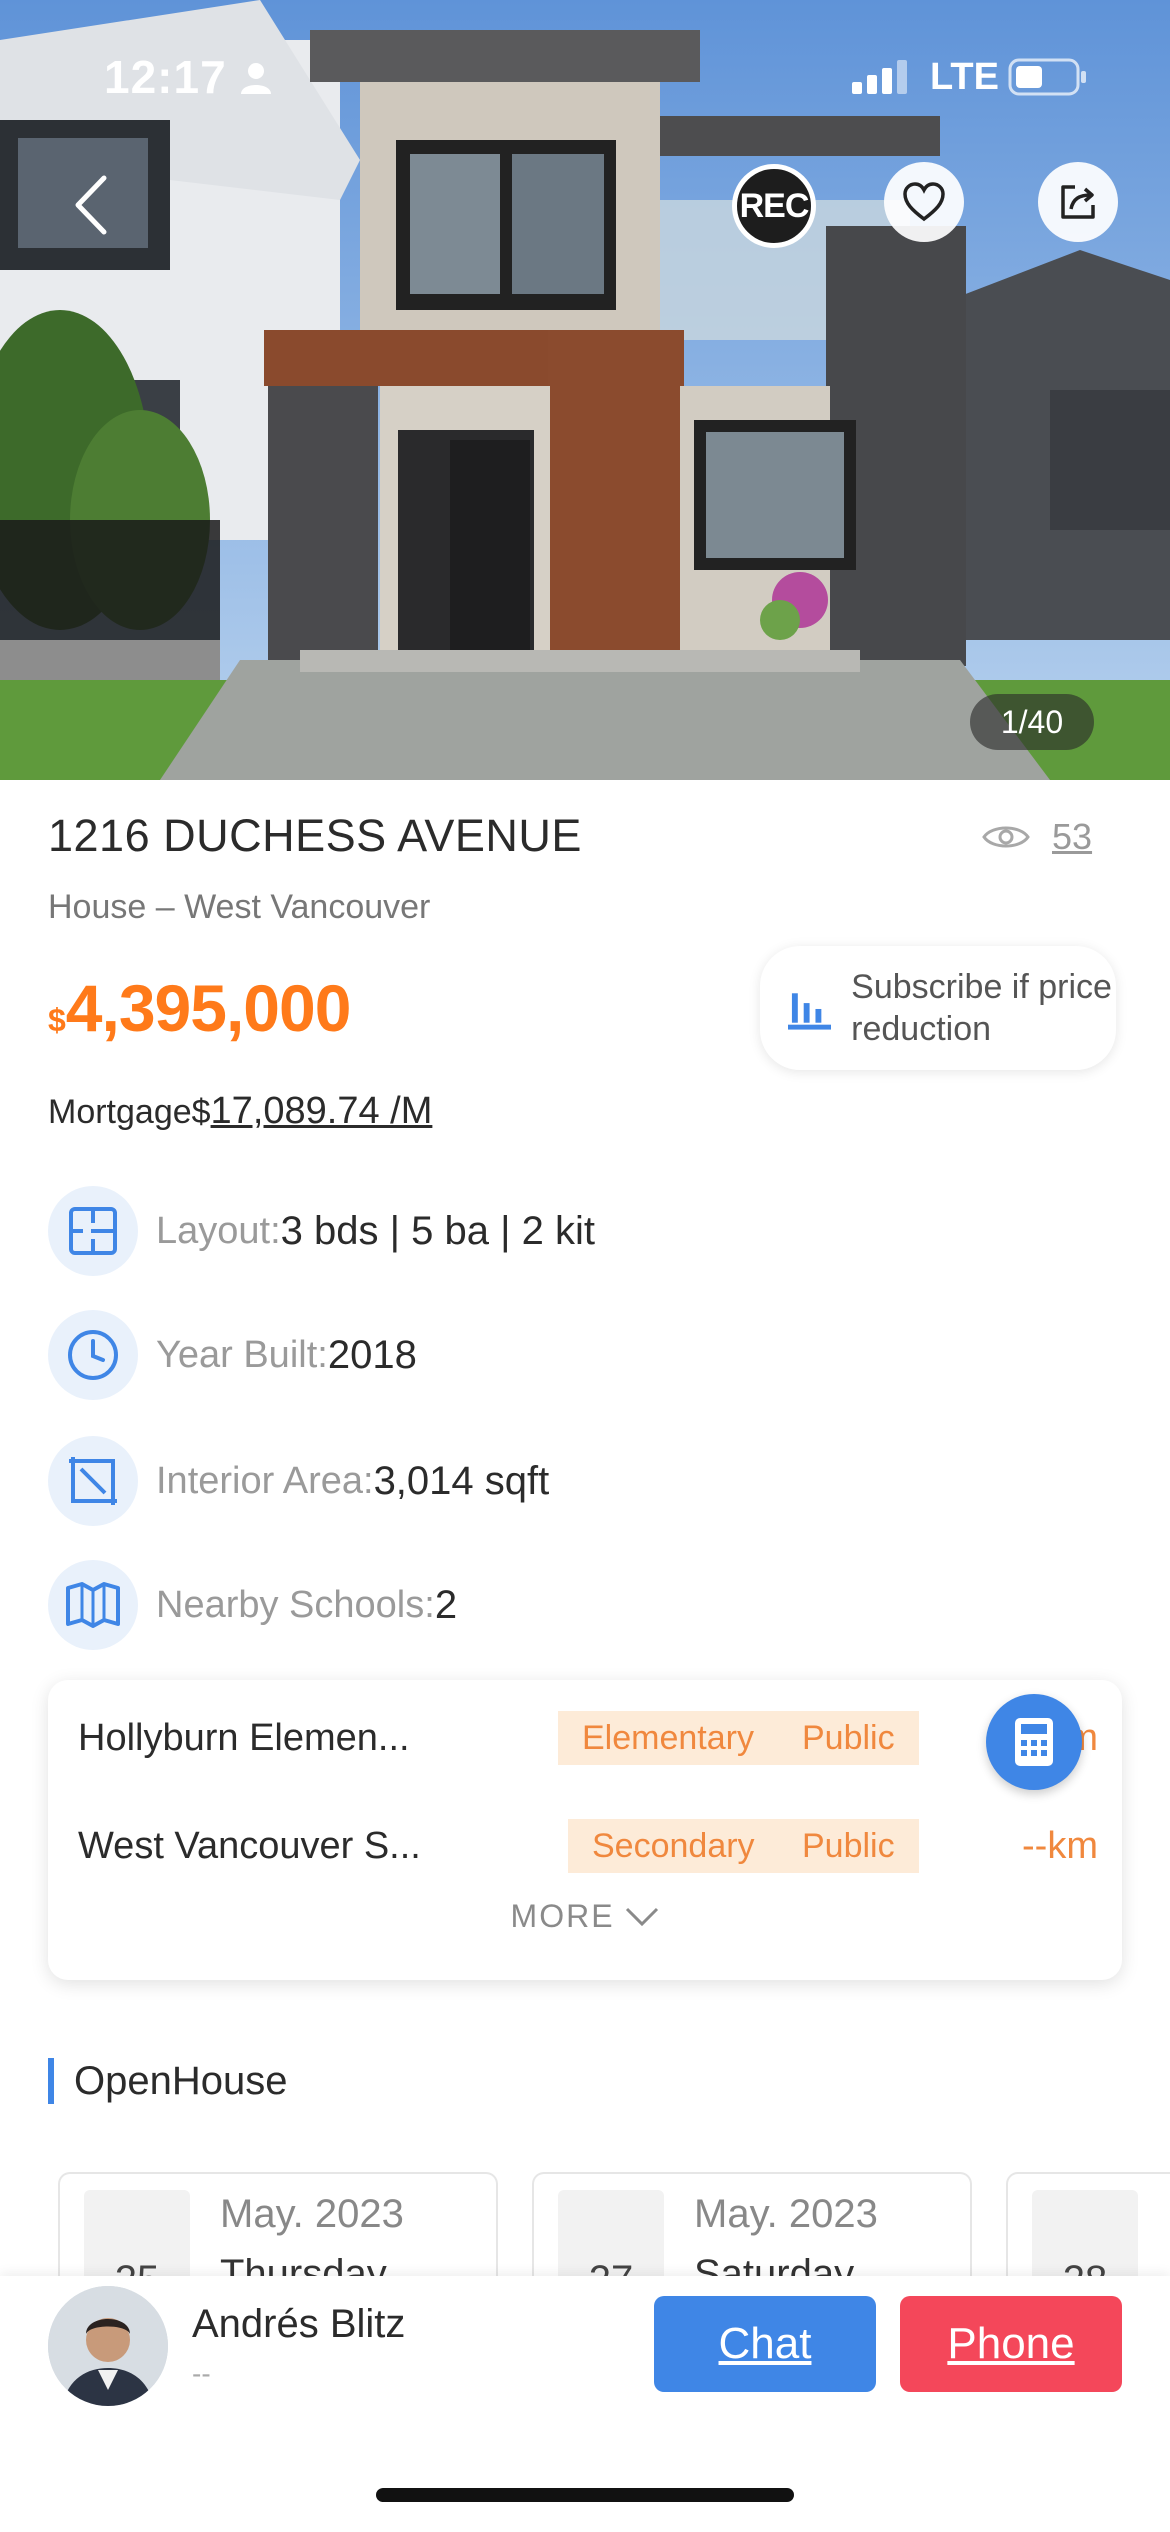 The image size is (1170, 2532). I want to click on chat-button: Chat, so click(765, 2344).